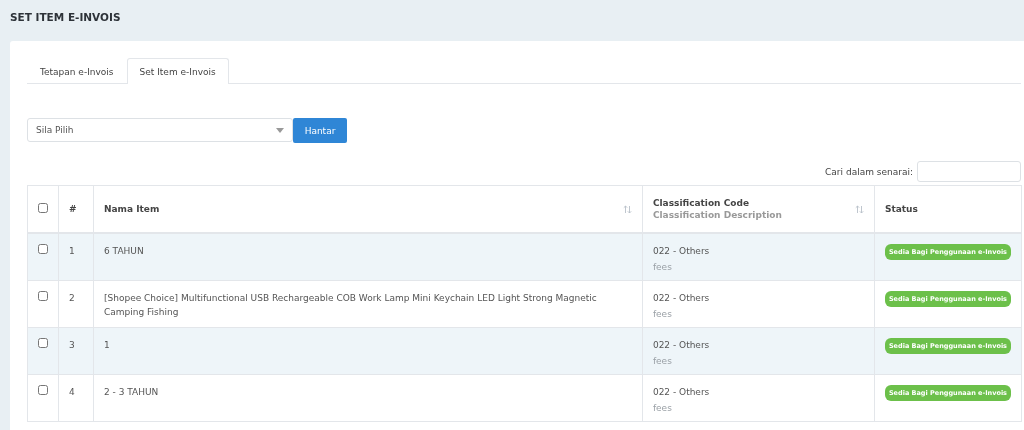 The image size is (1024, 430). I want to click on tab: Tetapan e-Invois, so click(77, 71).